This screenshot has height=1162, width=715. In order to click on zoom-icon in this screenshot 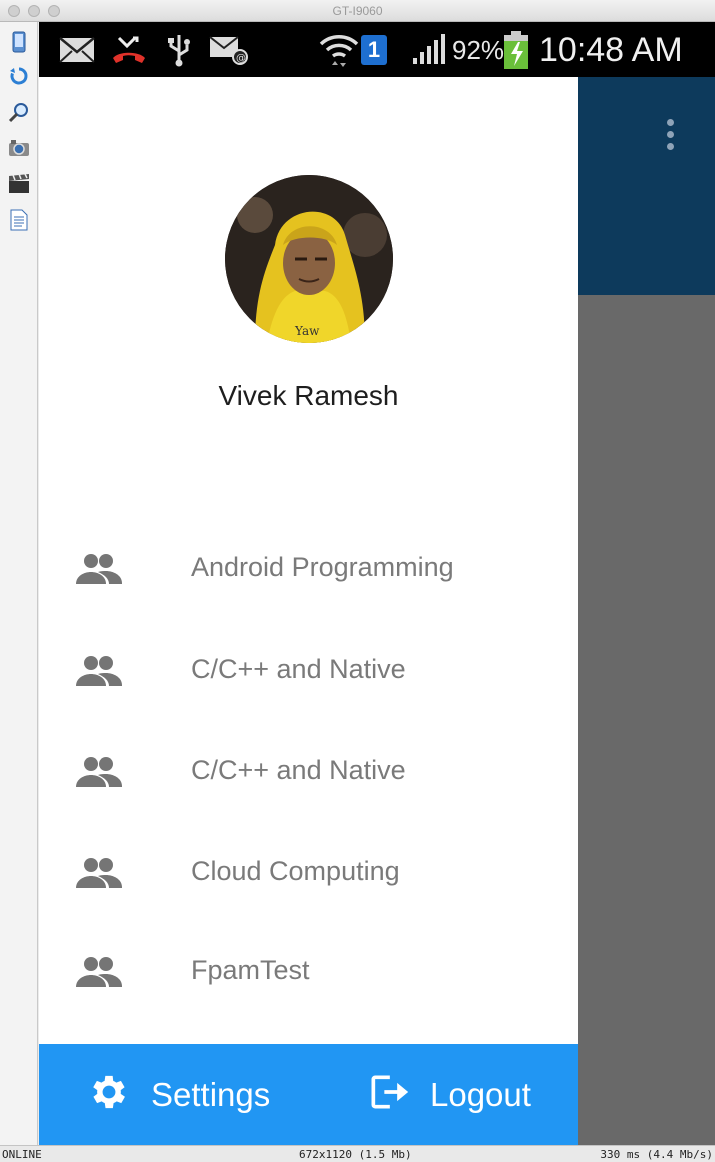, I will do `click(19, 112)`.